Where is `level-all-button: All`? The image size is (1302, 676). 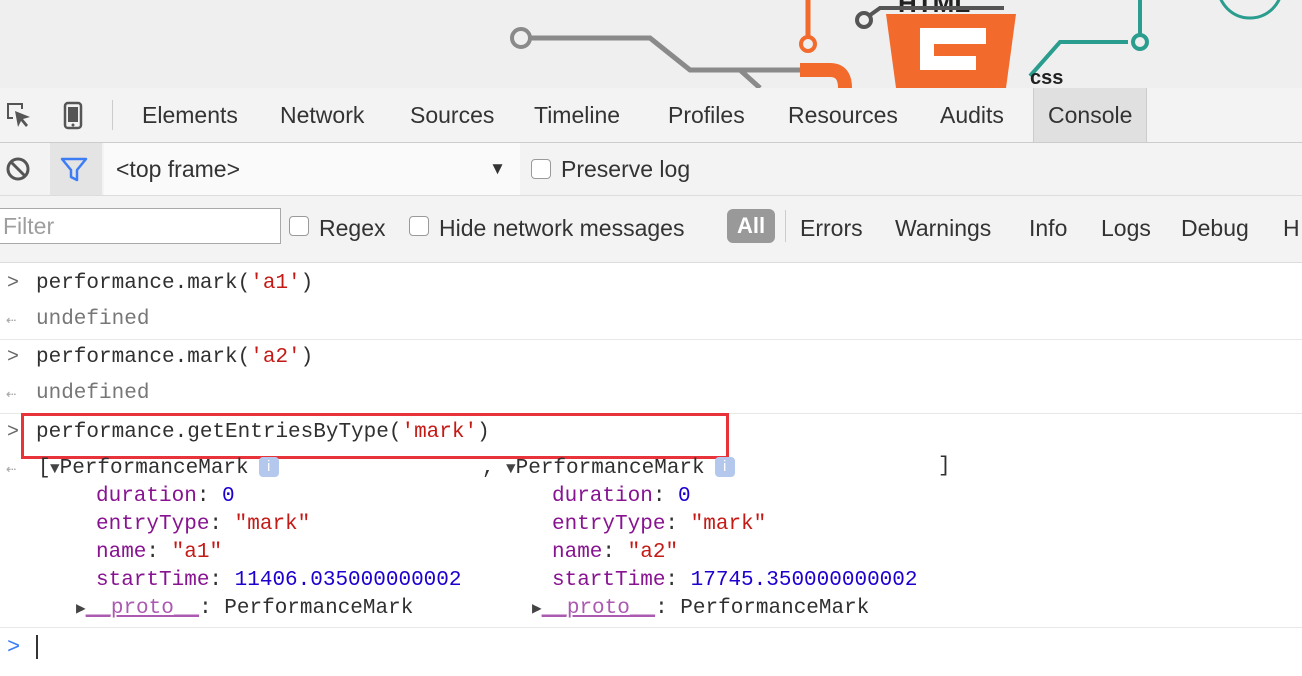
level-all-button: All is located at coordinates (751, 226).